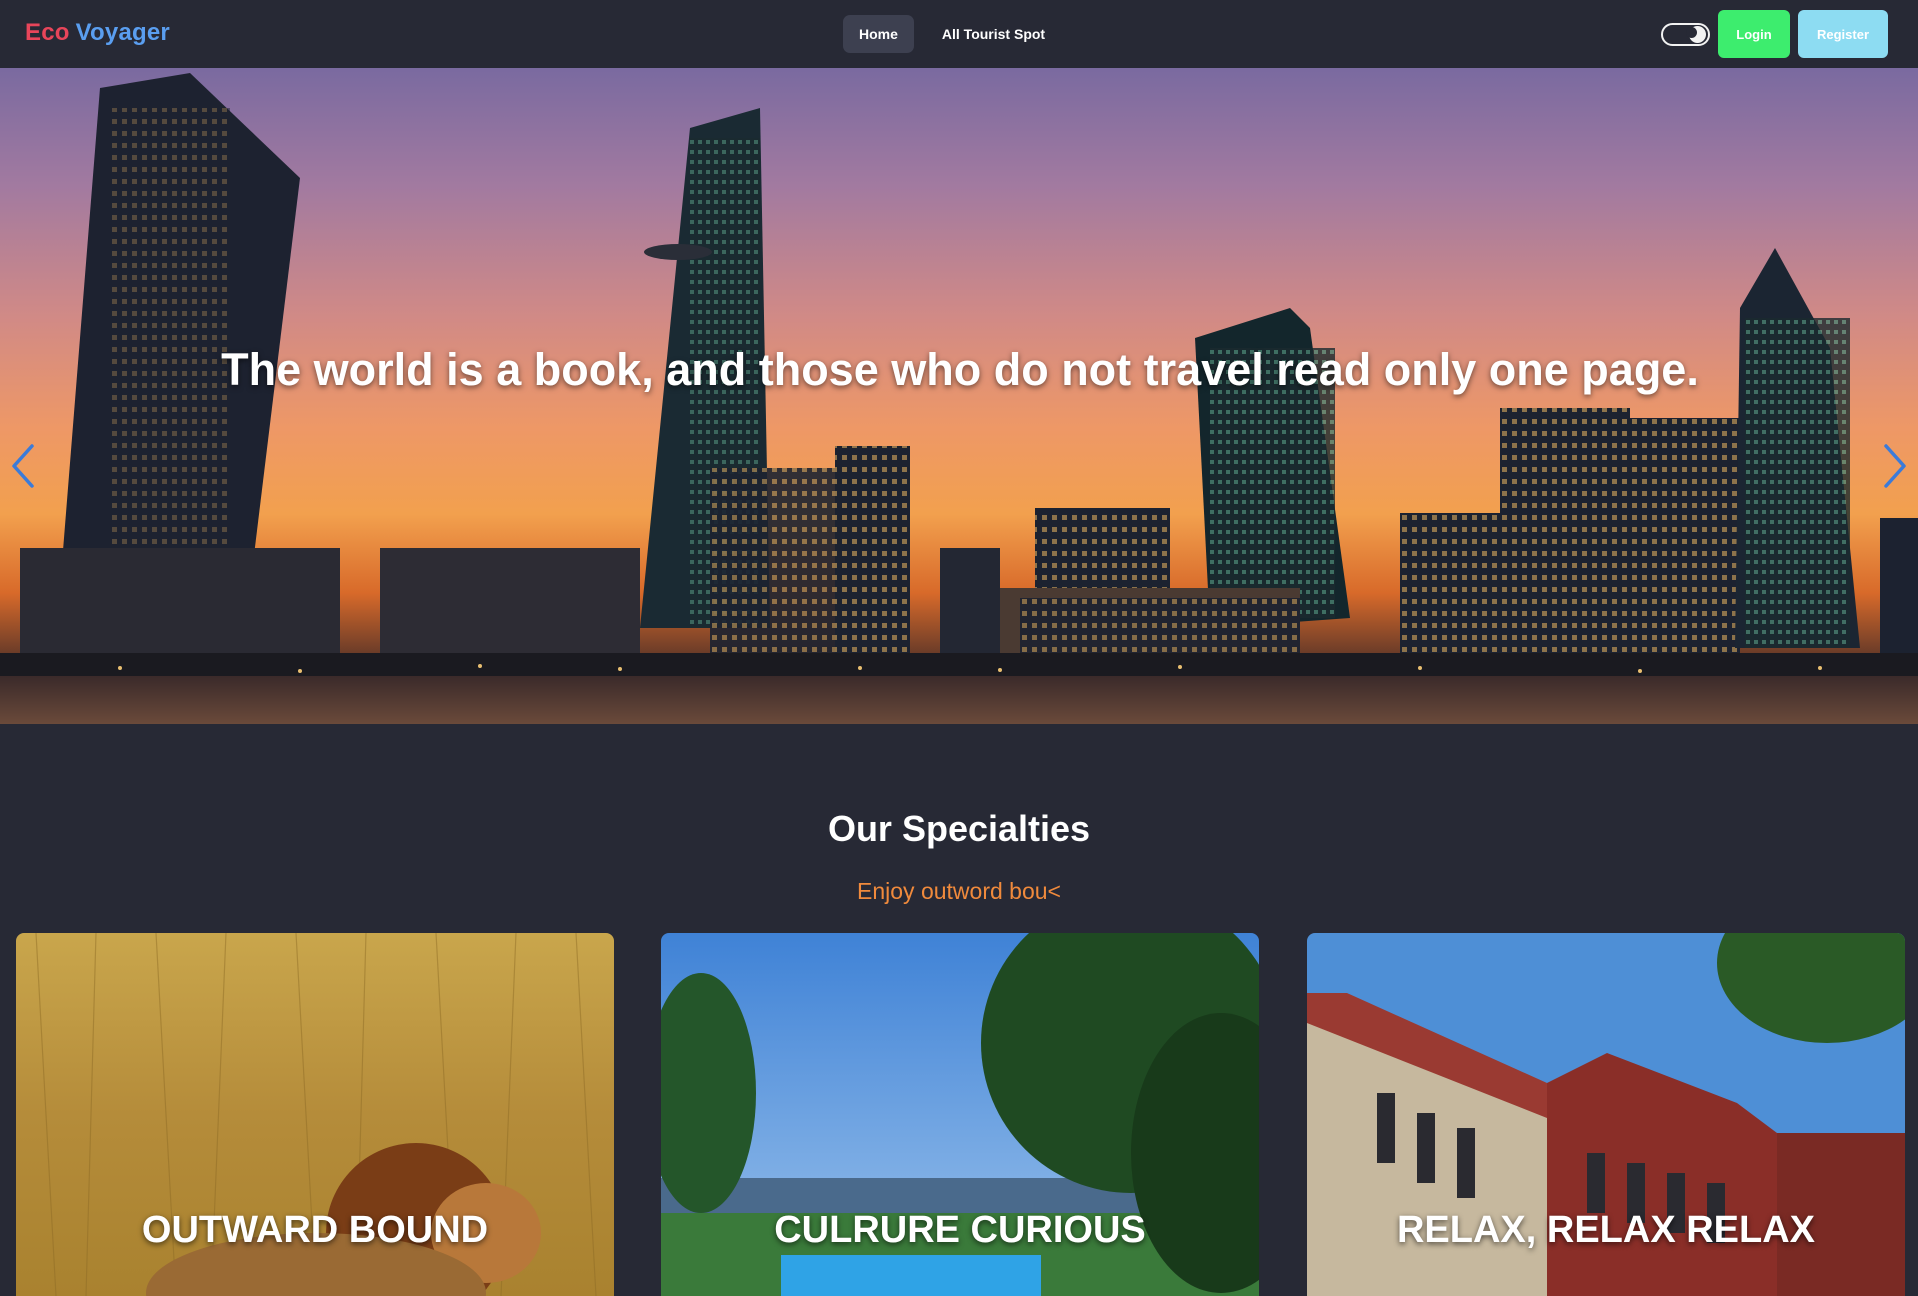 The width and height of the screenshot is (1918, 1296). Describe the element at coordinates (1606, 1114) in the screenshot. I see `specialty-card-relax: RELAX, RELAX RELAX` at that location.